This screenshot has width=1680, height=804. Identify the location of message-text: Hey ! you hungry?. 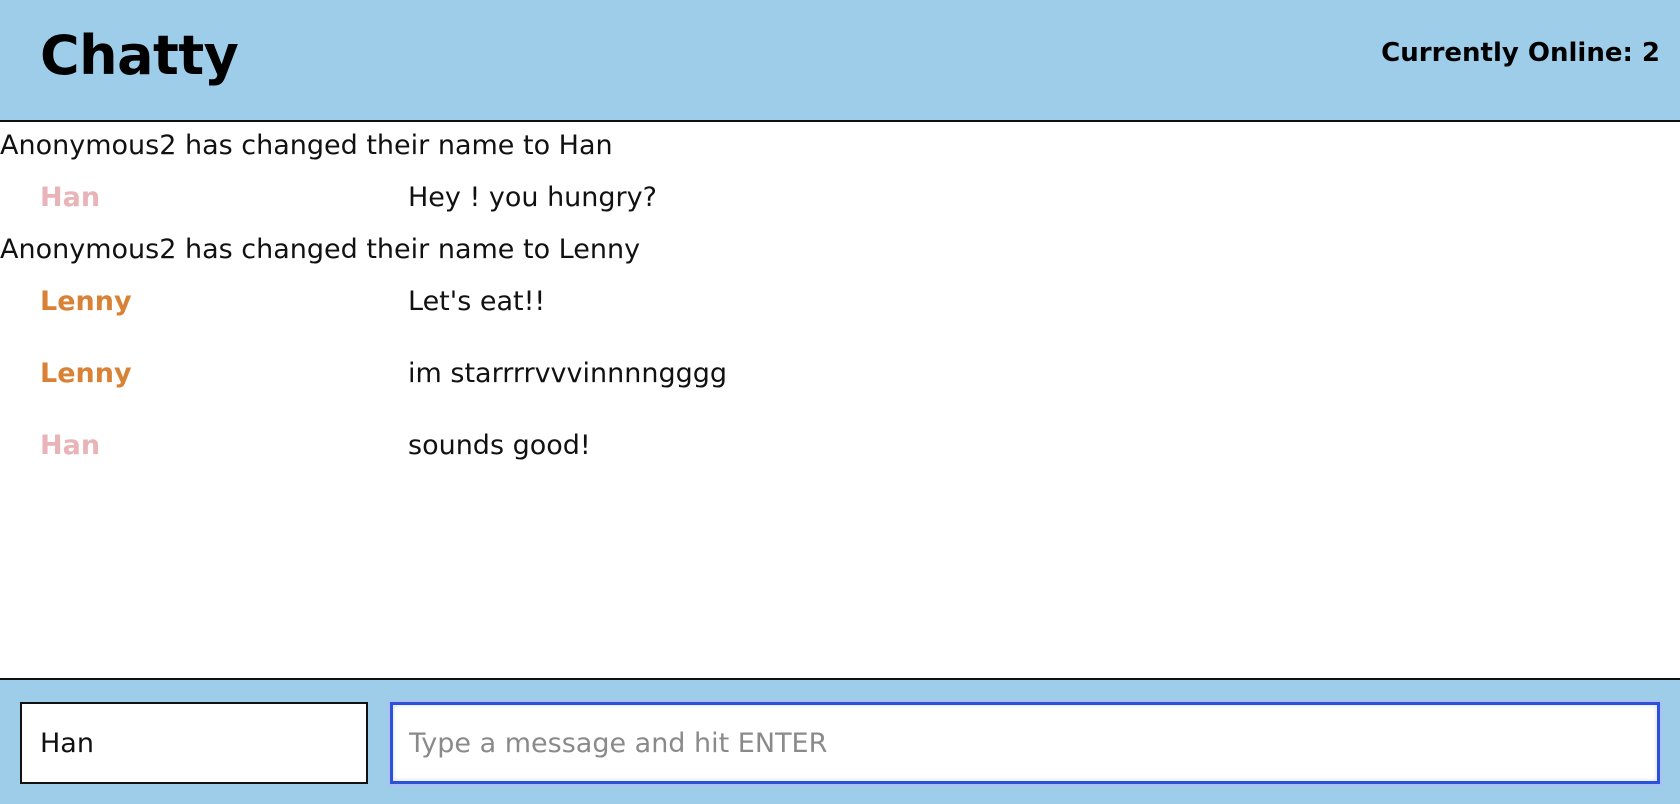
(532, 197).